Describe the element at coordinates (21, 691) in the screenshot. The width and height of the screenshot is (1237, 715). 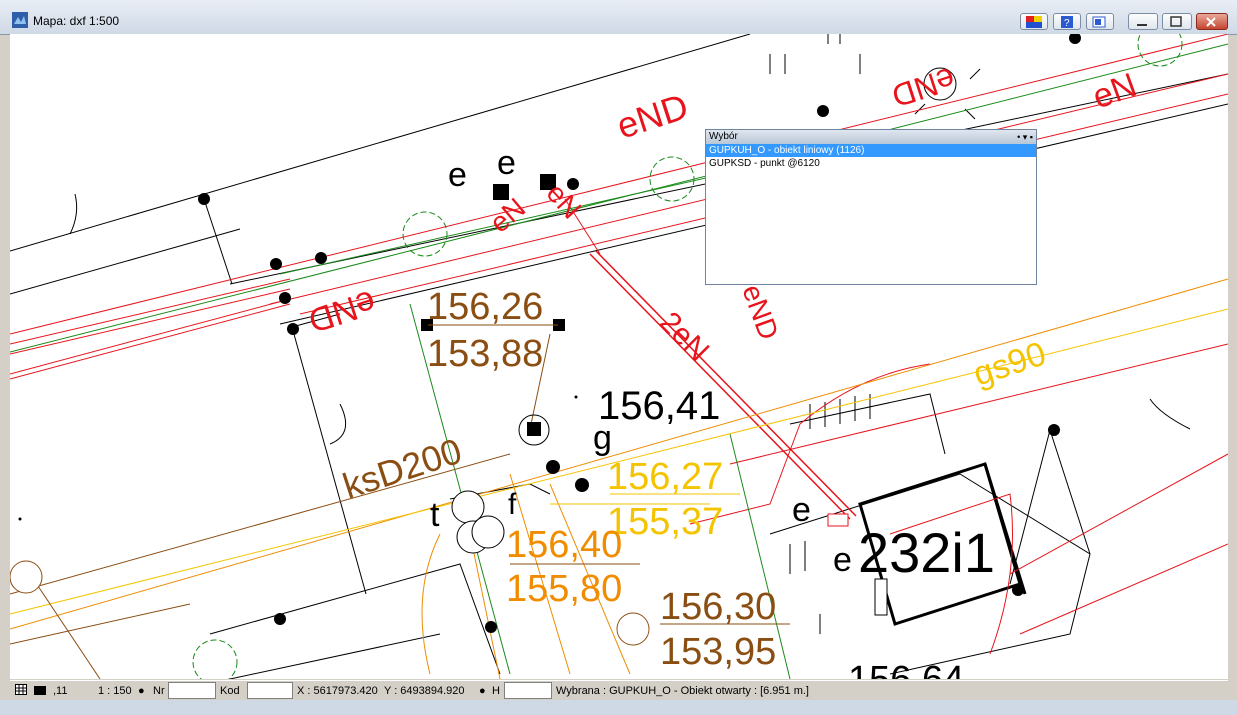
I see `grid-icon` at that location.